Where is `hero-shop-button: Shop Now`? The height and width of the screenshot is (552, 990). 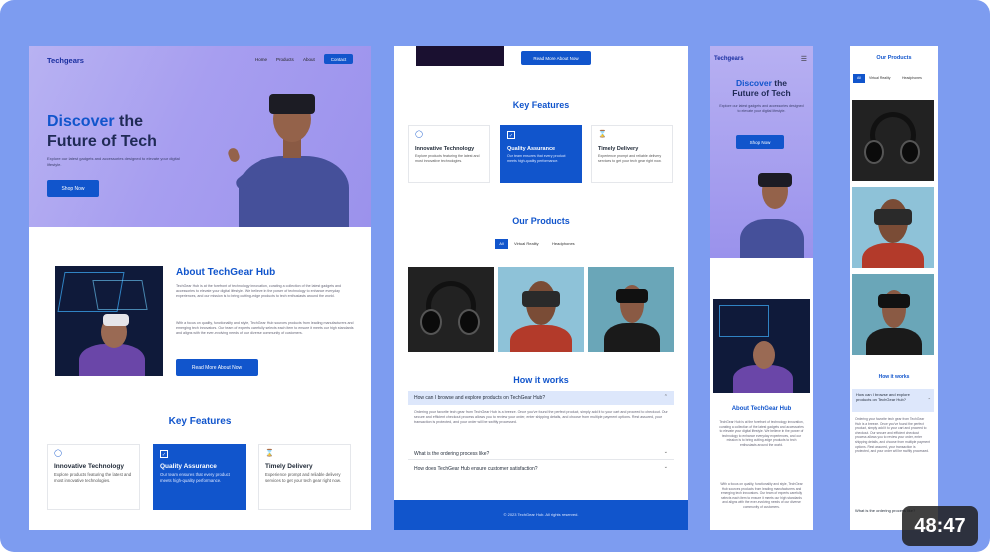
hero-shop-button: Shop Now is located at coordinates (73, 188).